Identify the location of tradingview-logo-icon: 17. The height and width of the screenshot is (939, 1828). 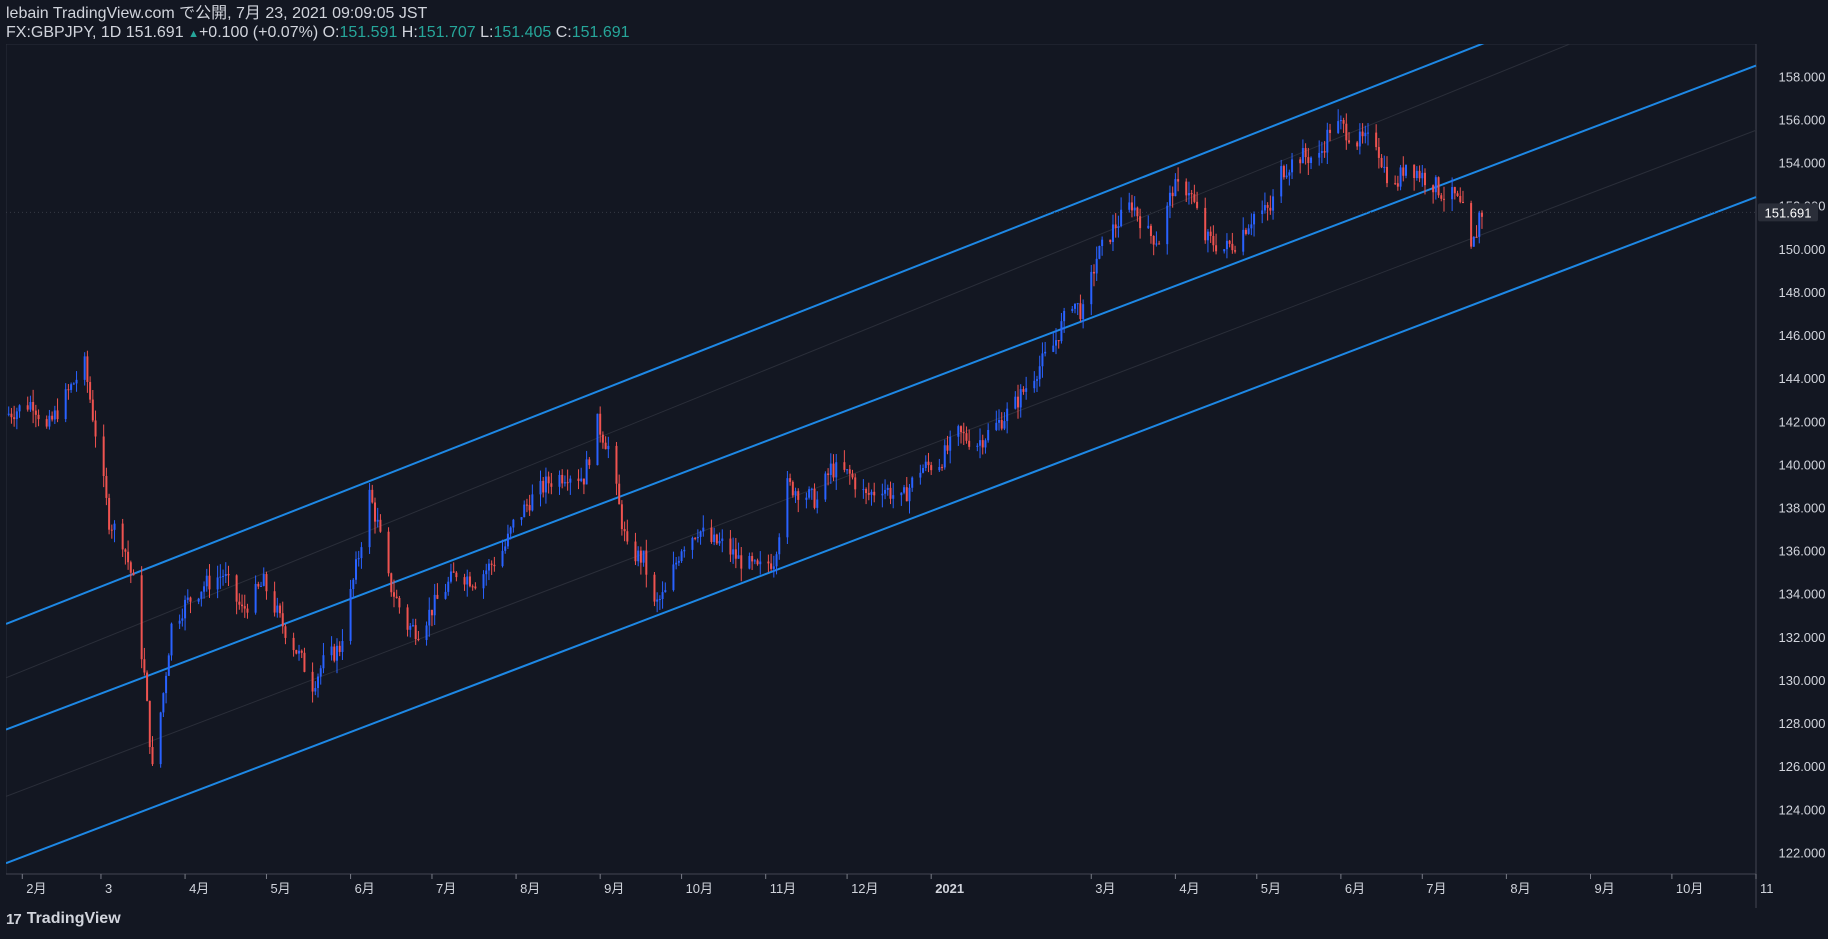
(14, 919).